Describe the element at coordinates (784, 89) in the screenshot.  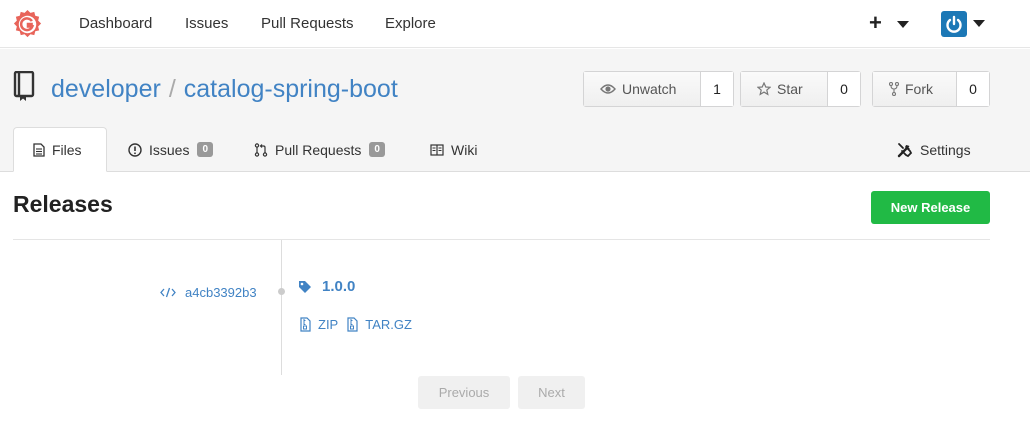
I see `star-button: Star` at that location.